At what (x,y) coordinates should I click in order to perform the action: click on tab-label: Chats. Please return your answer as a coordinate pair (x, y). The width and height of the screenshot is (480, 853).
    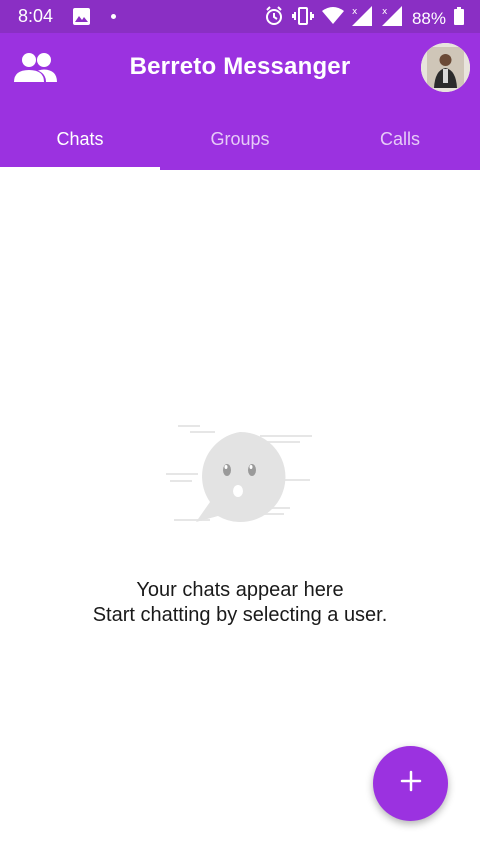
    Looking at the image, I should click on (80, 139).